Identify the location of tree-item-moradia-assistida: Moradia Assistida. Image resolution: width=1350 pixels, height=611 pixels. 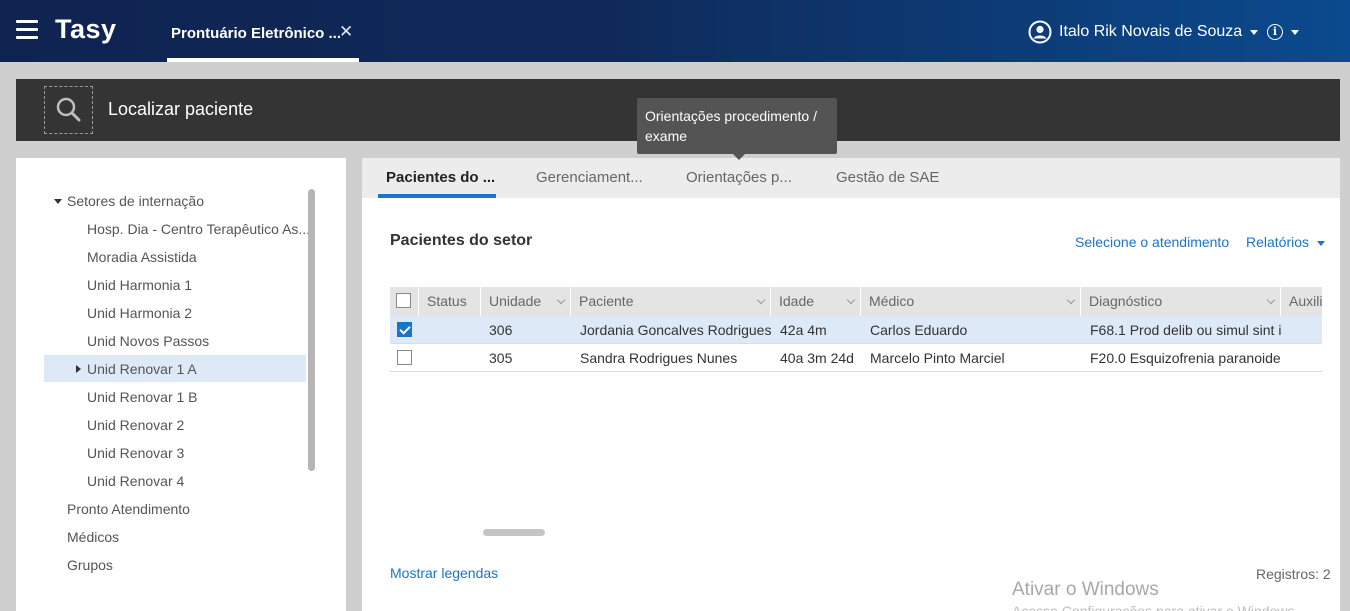
(142, 257).